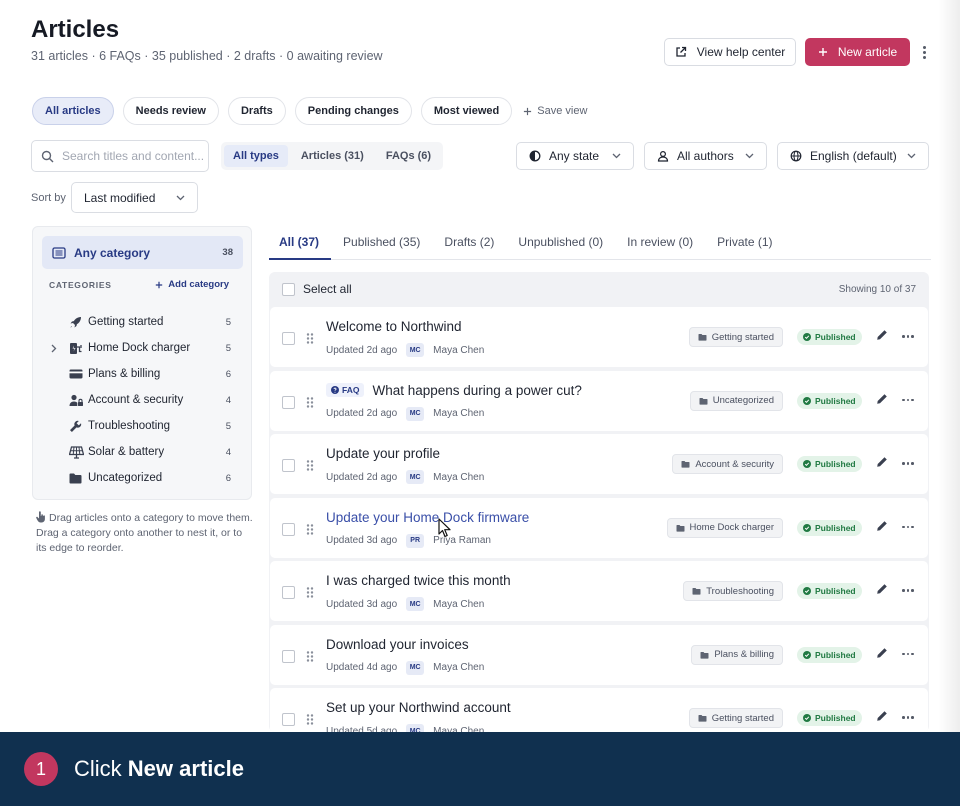  Describe the element at coordinates (736, 400) in the screenshot. I see `category-chip: Uncategorized` at that location.